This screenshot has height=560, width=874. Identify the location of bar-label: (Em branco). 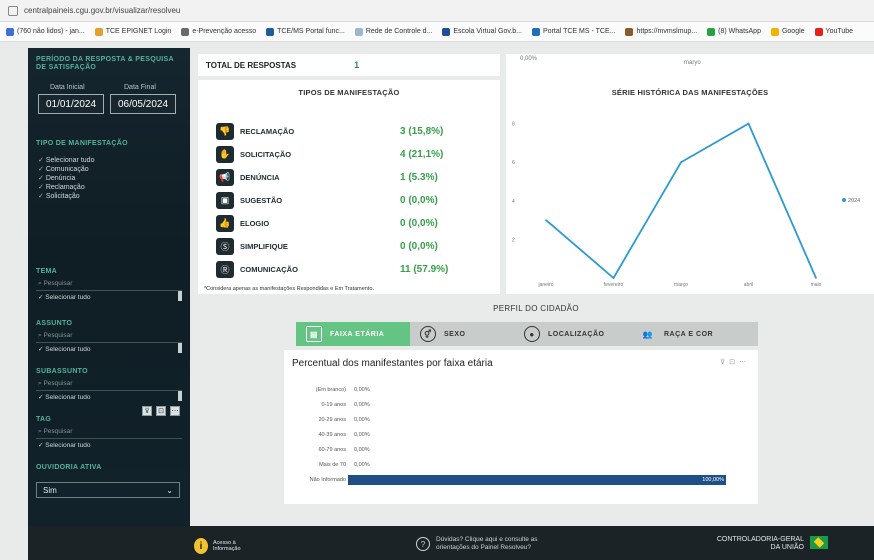
(330, 390).